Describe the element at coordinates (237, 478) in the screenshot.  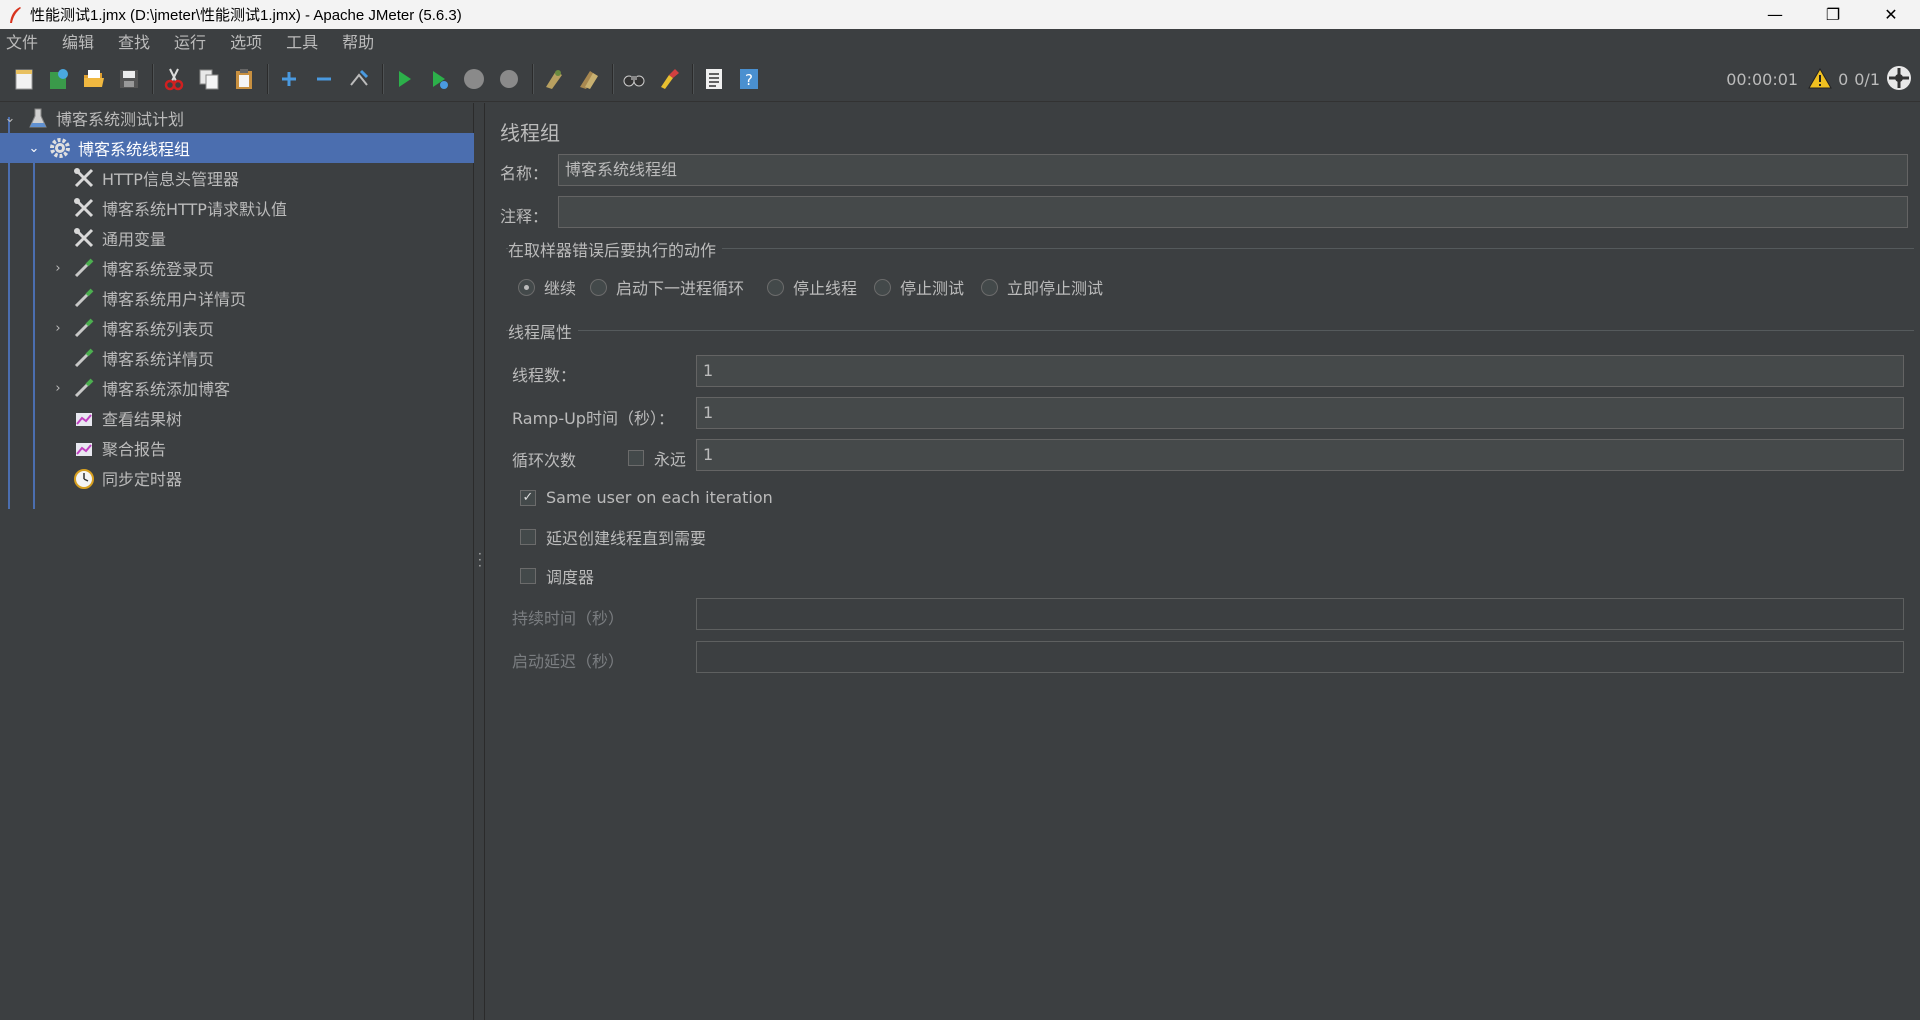
I see `tree-item-sync-timer: 同步定时器` at that location.